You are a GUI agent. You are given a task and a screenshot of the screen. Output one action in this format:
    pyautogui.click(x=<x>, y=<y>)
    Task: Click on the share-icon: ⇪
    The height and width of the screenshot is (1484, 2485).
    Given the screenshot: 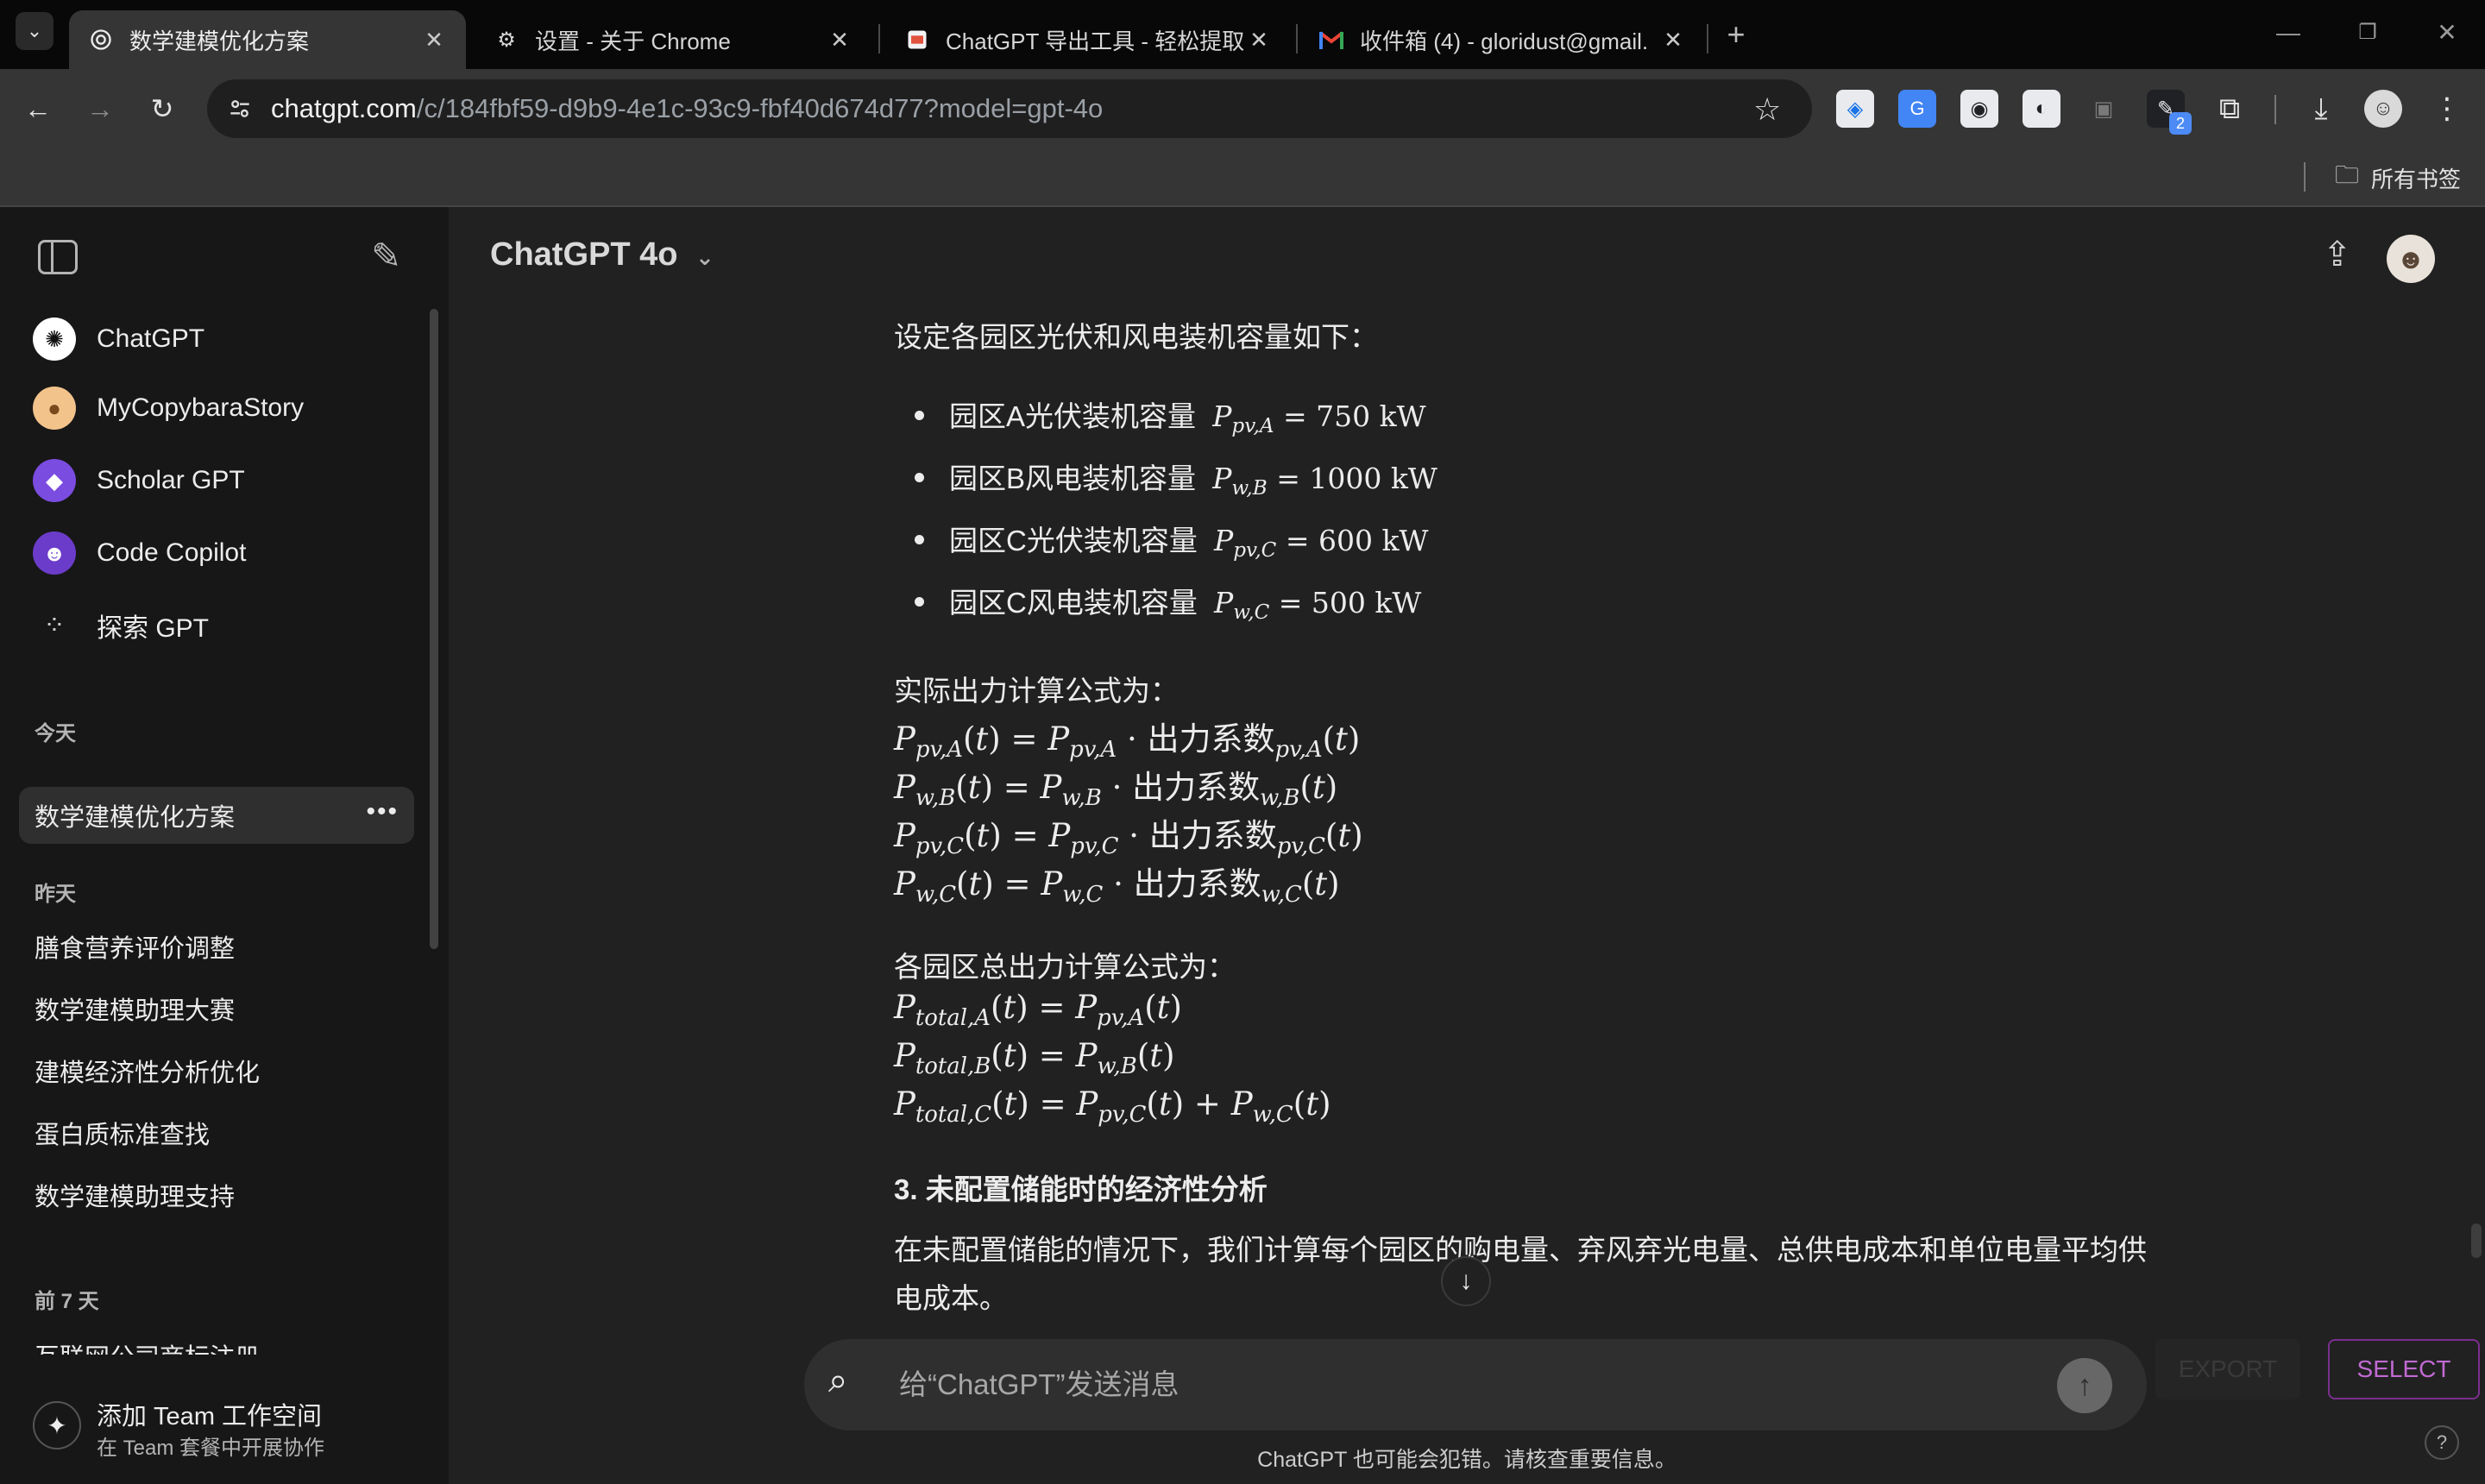 What is the action you would take?
    pyautogui.click(x=2337, y=255)
    